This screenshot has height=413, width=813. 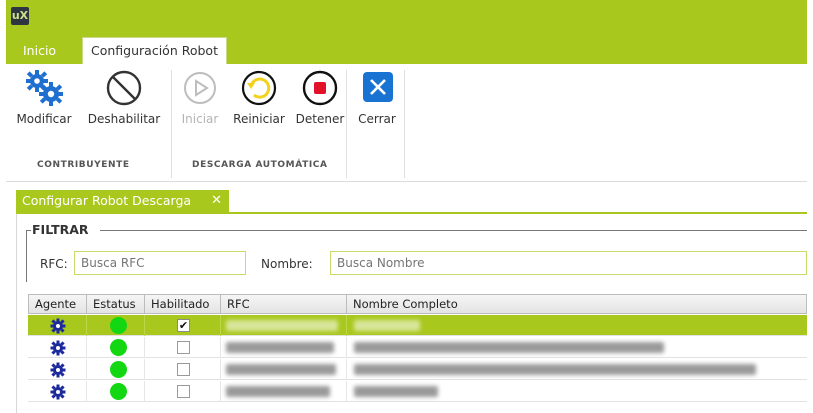 What do you see at coordinates (183, 325) in the screenshot?
I see `habilitado-checkbox: ✔` at bounding box center [183, 325].